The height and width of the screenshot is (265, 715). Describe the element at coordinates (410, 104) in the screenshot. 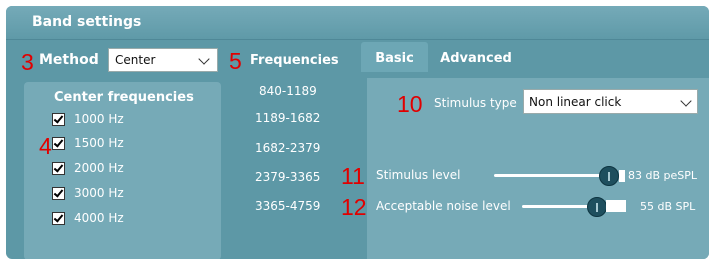

I see `annotation-10: 10` at that location.